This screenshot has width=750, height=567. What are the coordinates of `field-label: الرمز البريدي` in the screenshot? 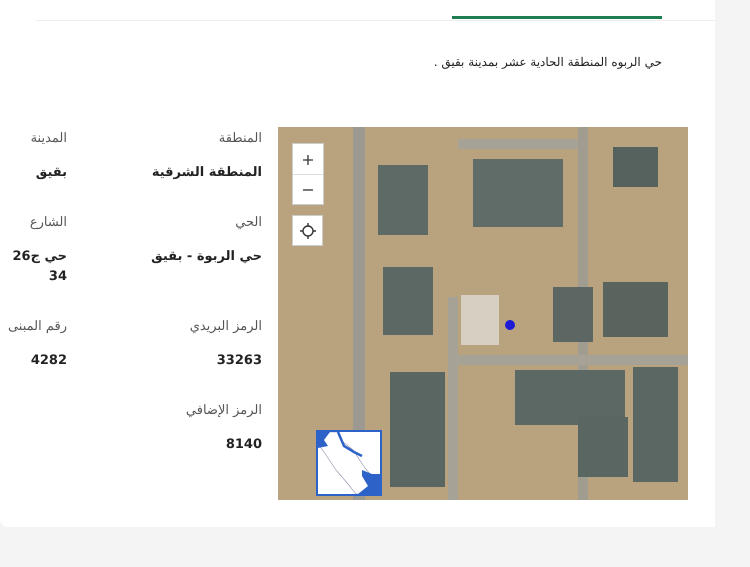 It's located at (226, 327).